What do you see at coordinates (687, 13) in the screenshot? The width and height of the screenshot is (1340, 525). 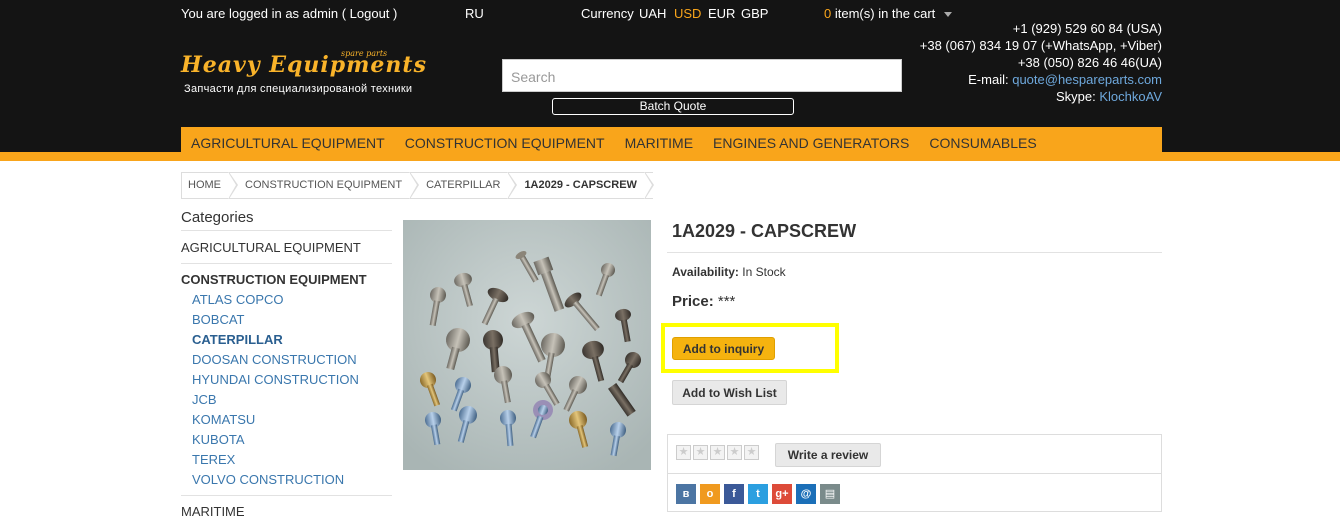 I see `currency-usd: USD` at bounding box center [687, 13].